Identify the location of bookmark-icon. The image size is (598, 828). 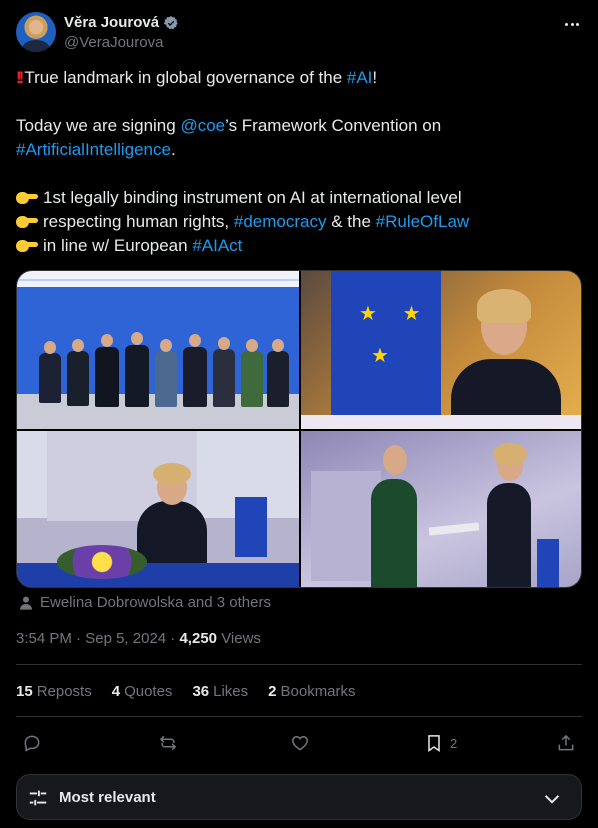
(434, 743).